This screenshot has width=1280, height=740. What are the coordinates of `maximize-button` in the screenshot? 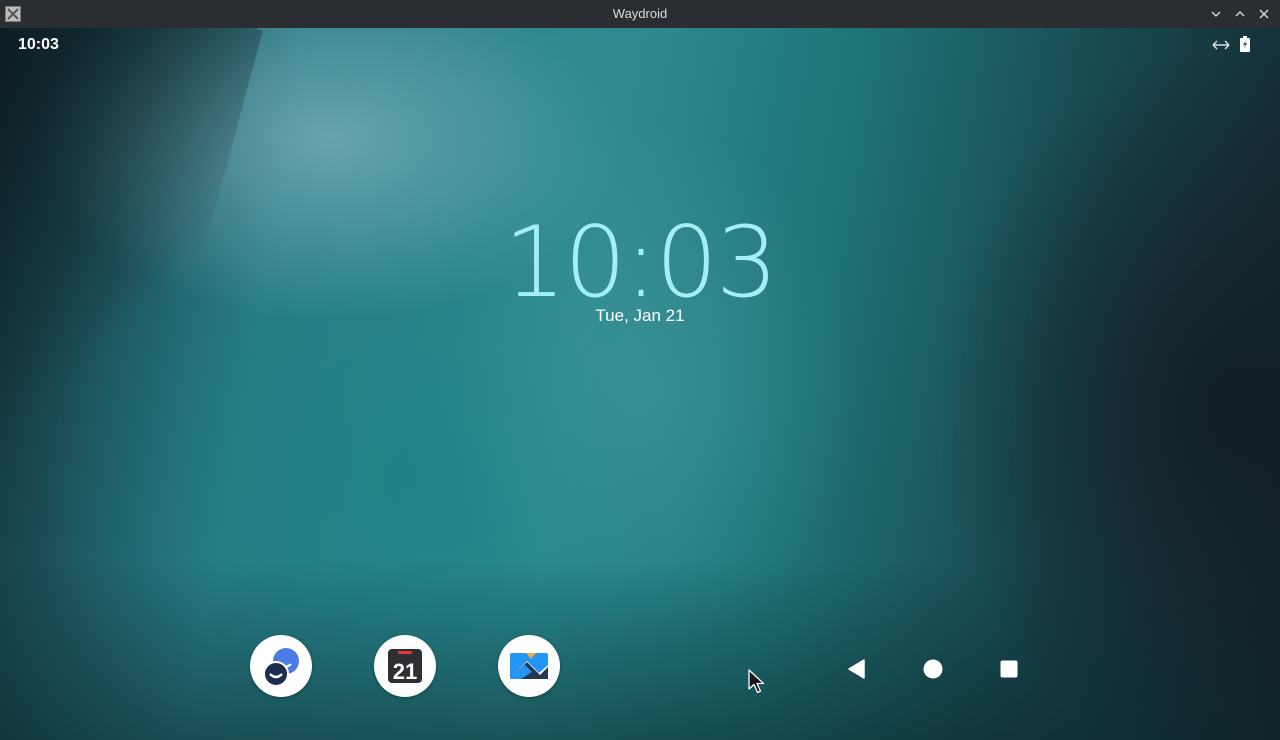 It's located at (1240, 14).